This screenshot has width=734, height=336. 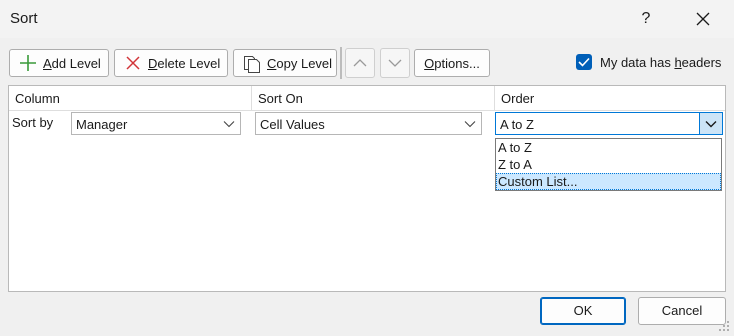 I want to click on order-header: Order, so click(x=610, y=98).